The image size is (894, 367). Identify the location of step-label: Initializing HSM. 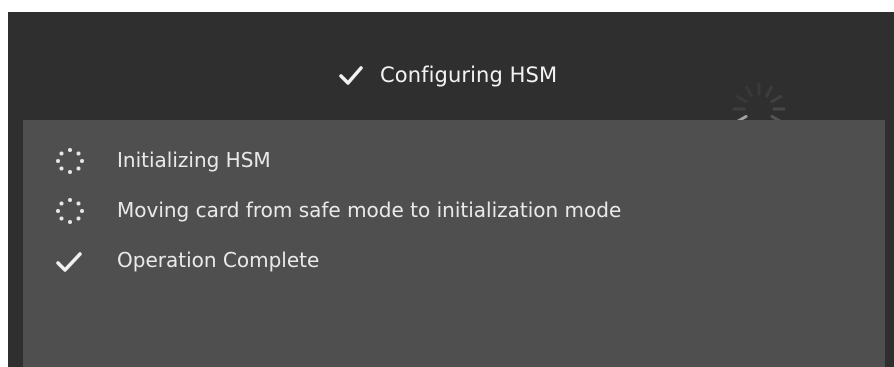
(194, 160).